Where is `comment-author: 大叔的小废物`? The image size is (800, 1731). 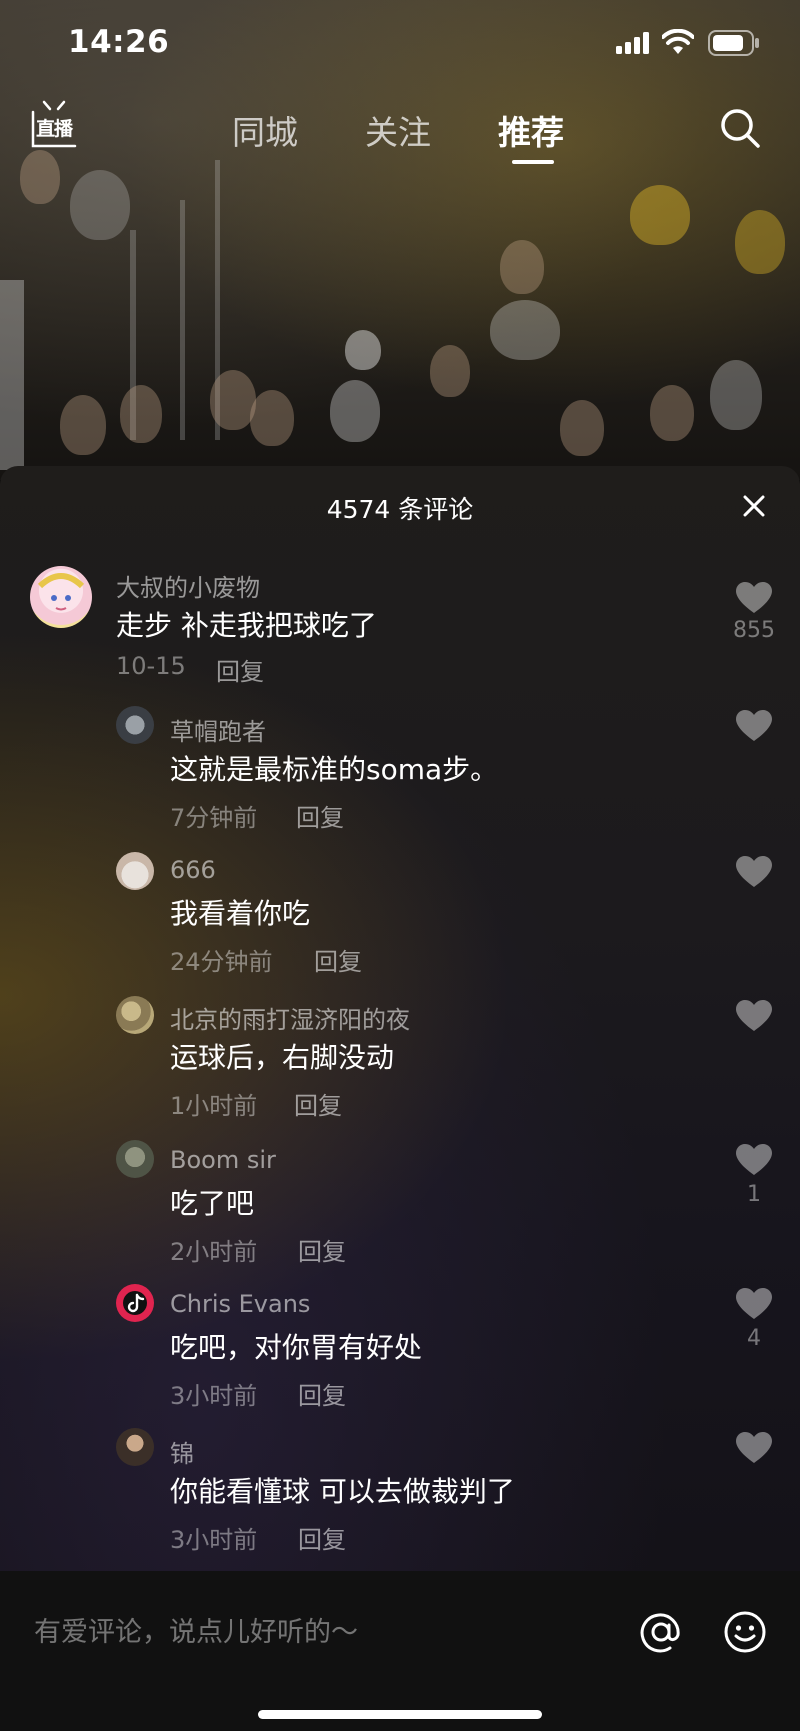 comment-author: 大叔的小废物 is located at coordinates (188, 585).